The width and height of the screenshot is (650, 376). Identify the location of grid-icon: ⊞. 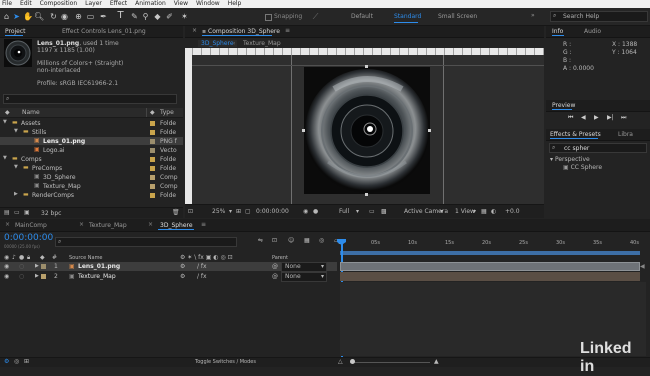
(238, 211).